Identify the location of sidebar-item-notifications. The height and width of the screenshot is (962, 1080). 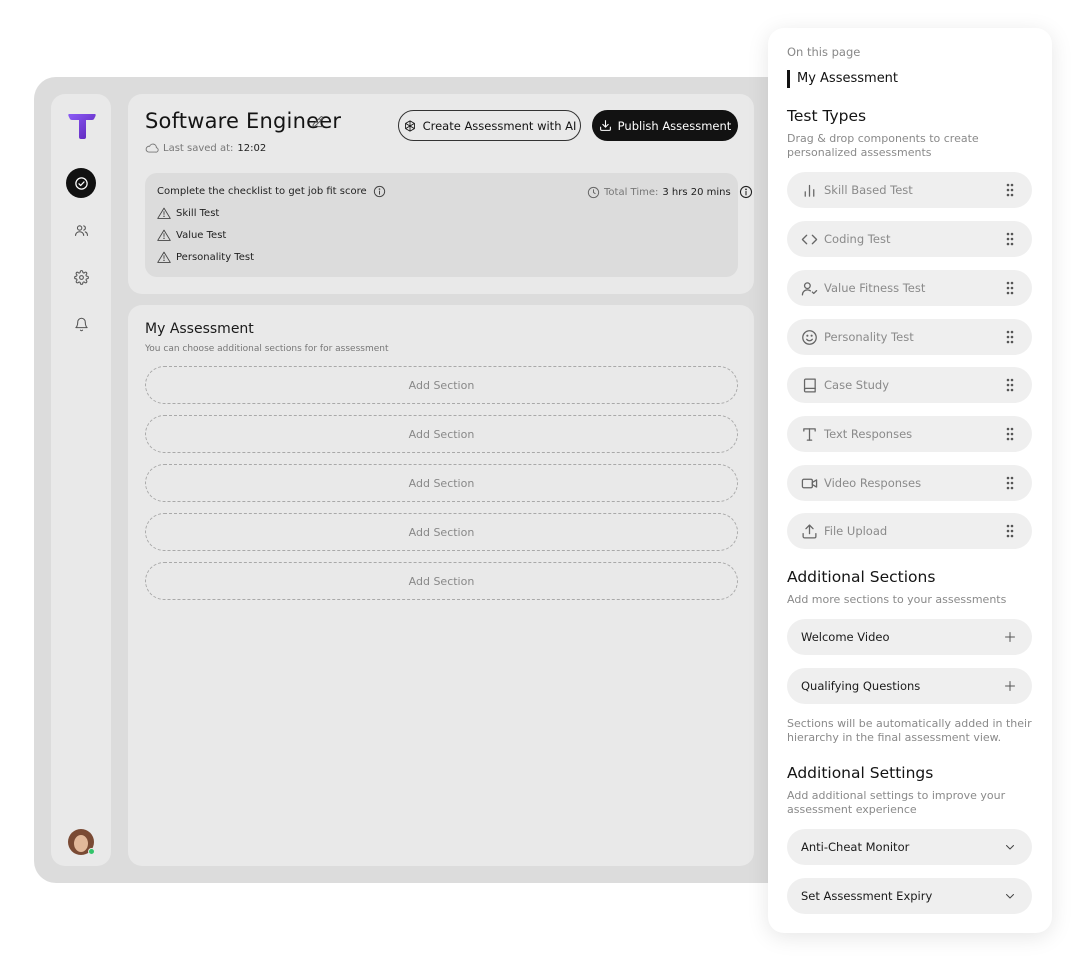
(81, 324).